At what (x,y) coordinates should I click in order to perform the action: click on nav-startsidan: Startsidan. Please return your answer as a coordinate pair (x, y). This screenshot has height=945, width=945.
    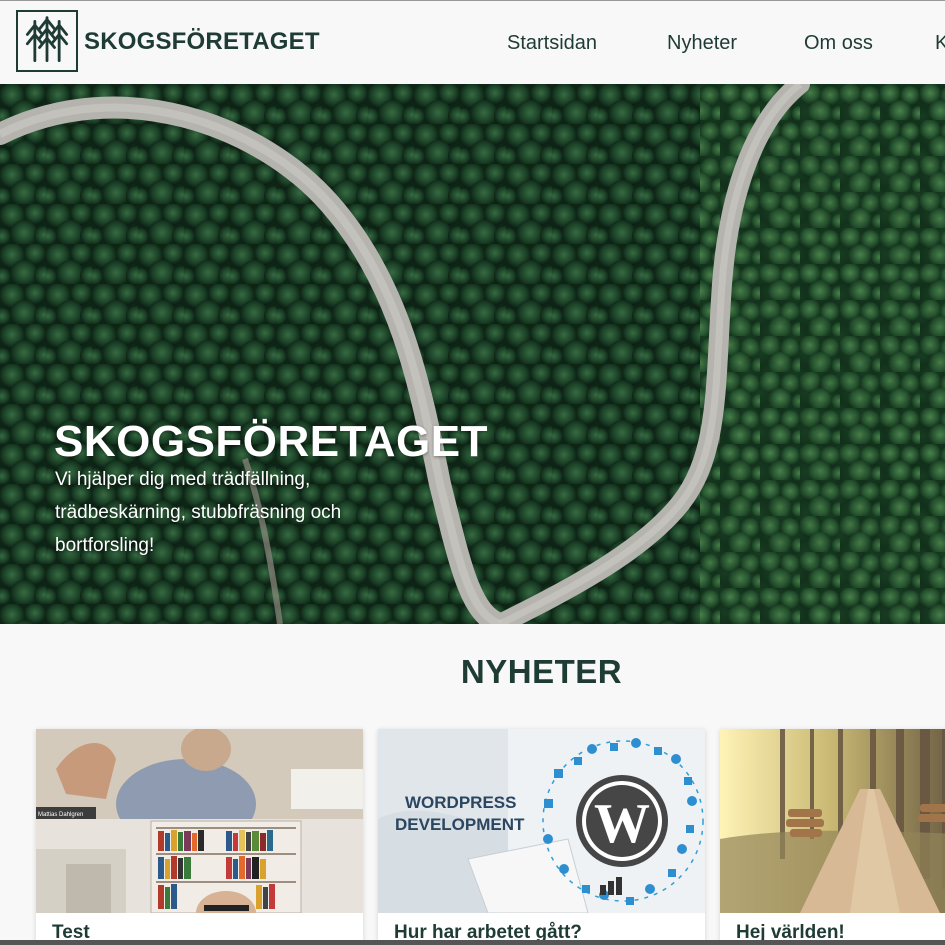
    Looking at the image, I should click on (552, 43).